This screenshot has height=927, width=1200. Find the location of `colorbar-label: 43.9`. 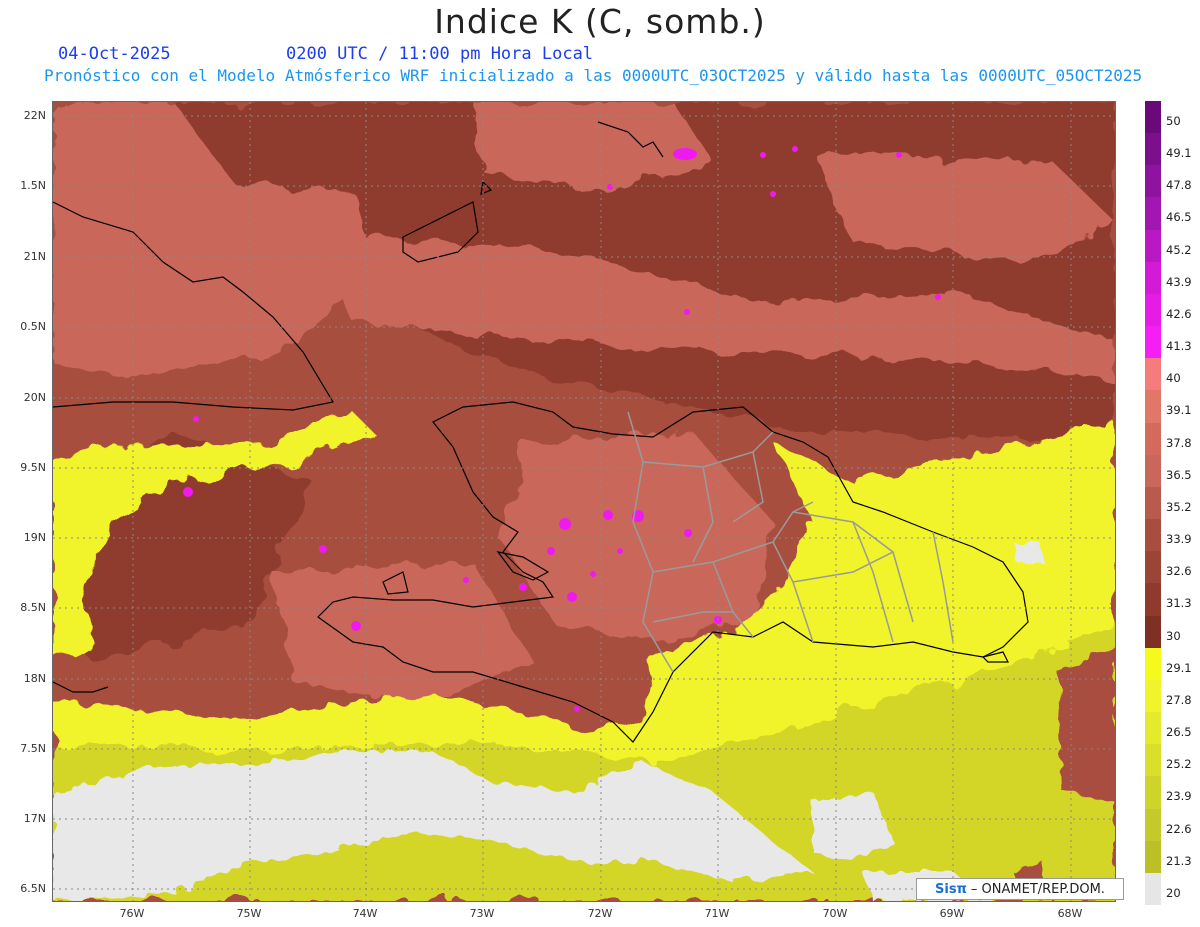

colorbar-label: 43.9 is located at coordinates (1179, 281).